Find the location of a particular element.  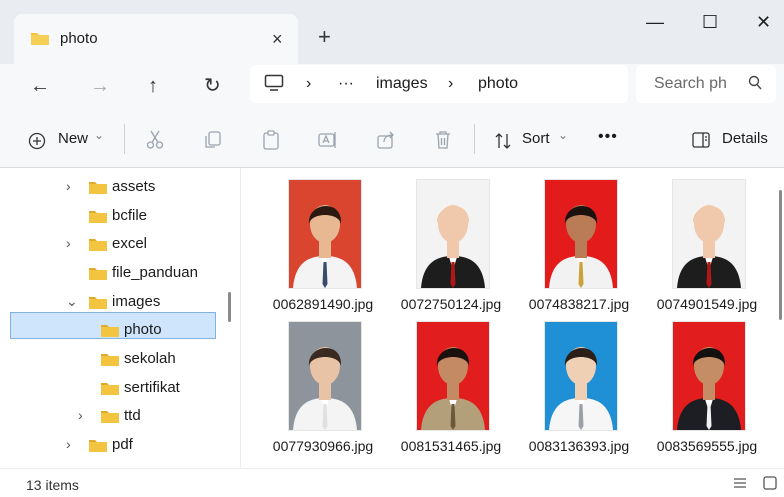

computer-icon is located at coordinates (274, 83).